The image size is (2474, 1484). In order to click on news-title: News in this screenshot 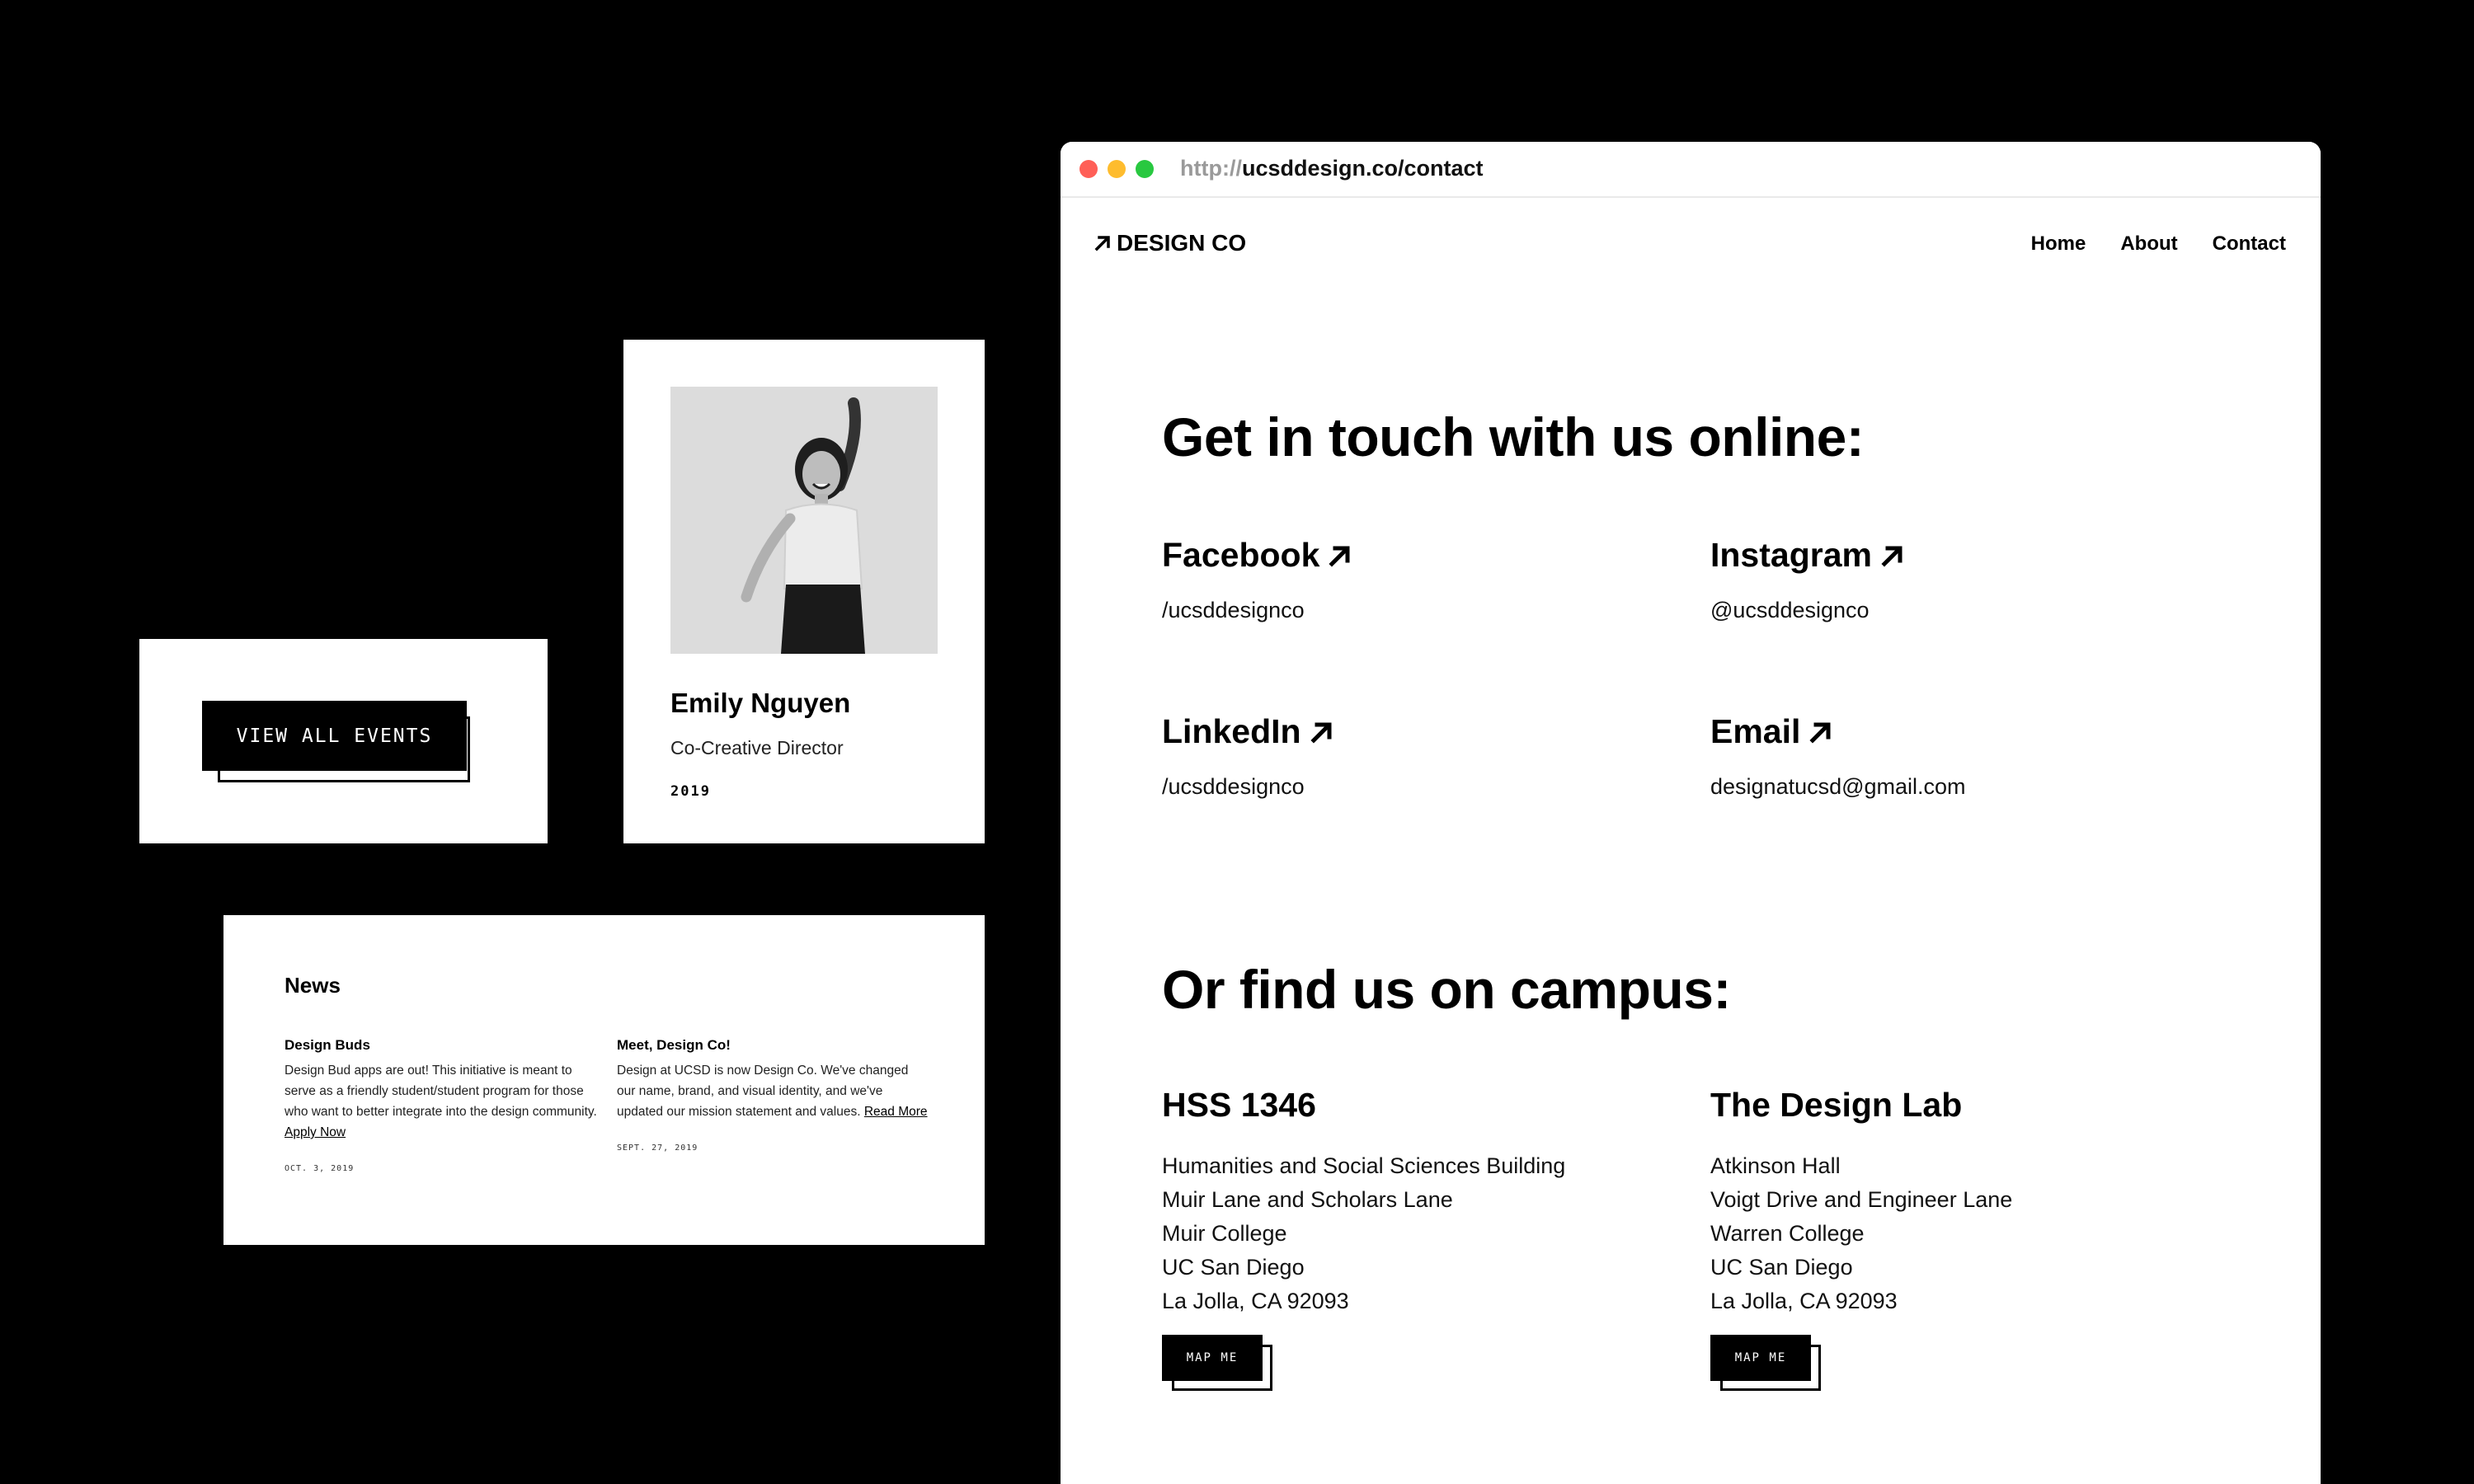, I will do `click(313, 986)`.